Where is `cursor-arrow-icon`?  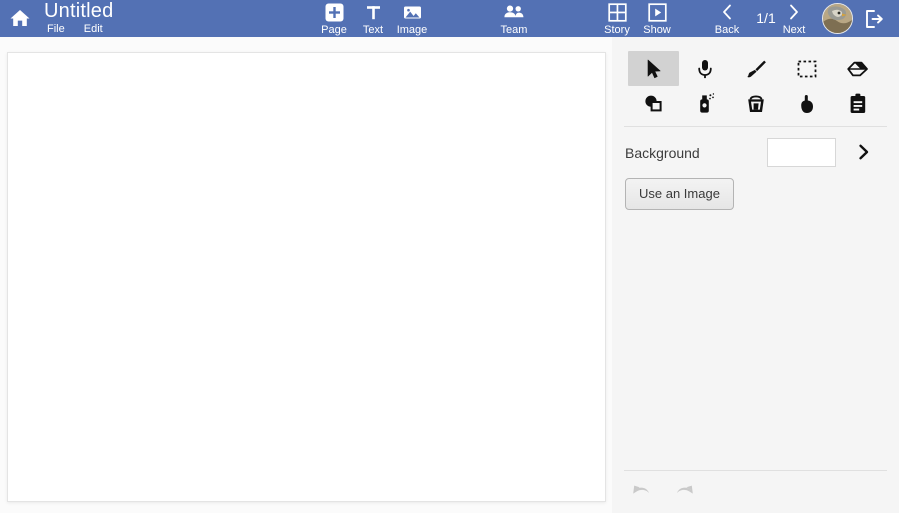
cursor-arrow-icon is located at coordinates (654, 69).